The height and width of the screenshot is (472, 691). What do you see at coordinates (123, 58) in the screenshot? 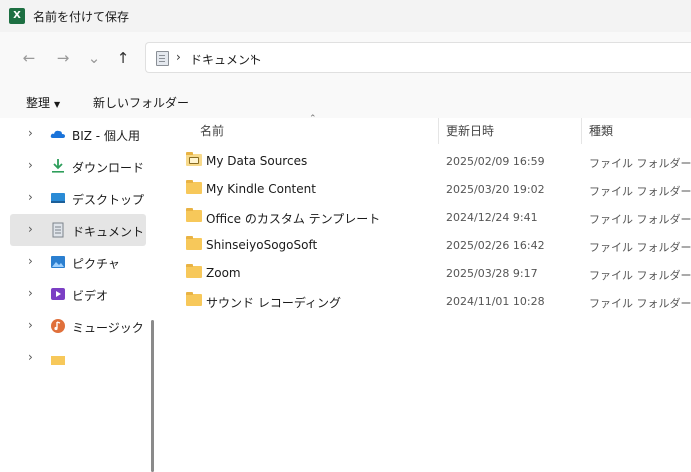
I see `up-button: ↑` at bounding box center [123, 58].